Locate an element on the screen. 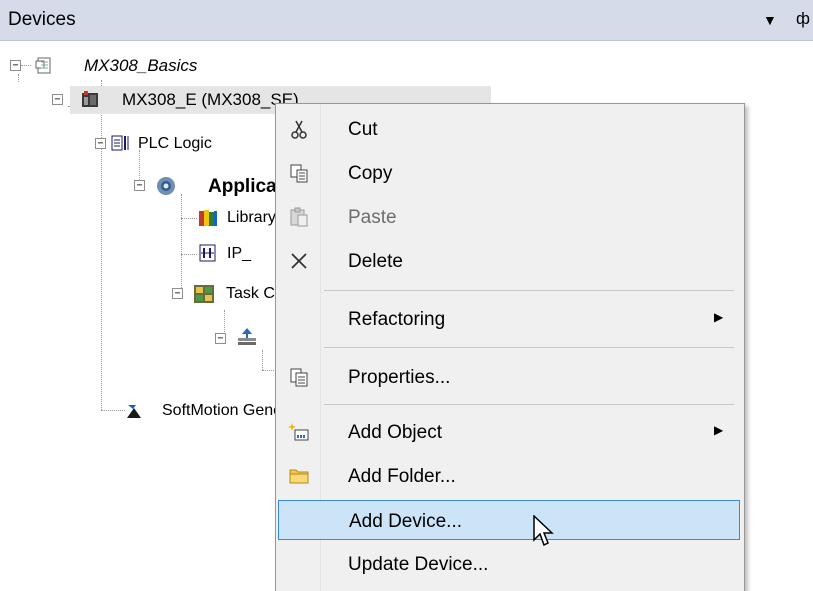 Image resolution: width=813 pixels, height=591 pixels. task-icon is located at coordinates (247, 336).